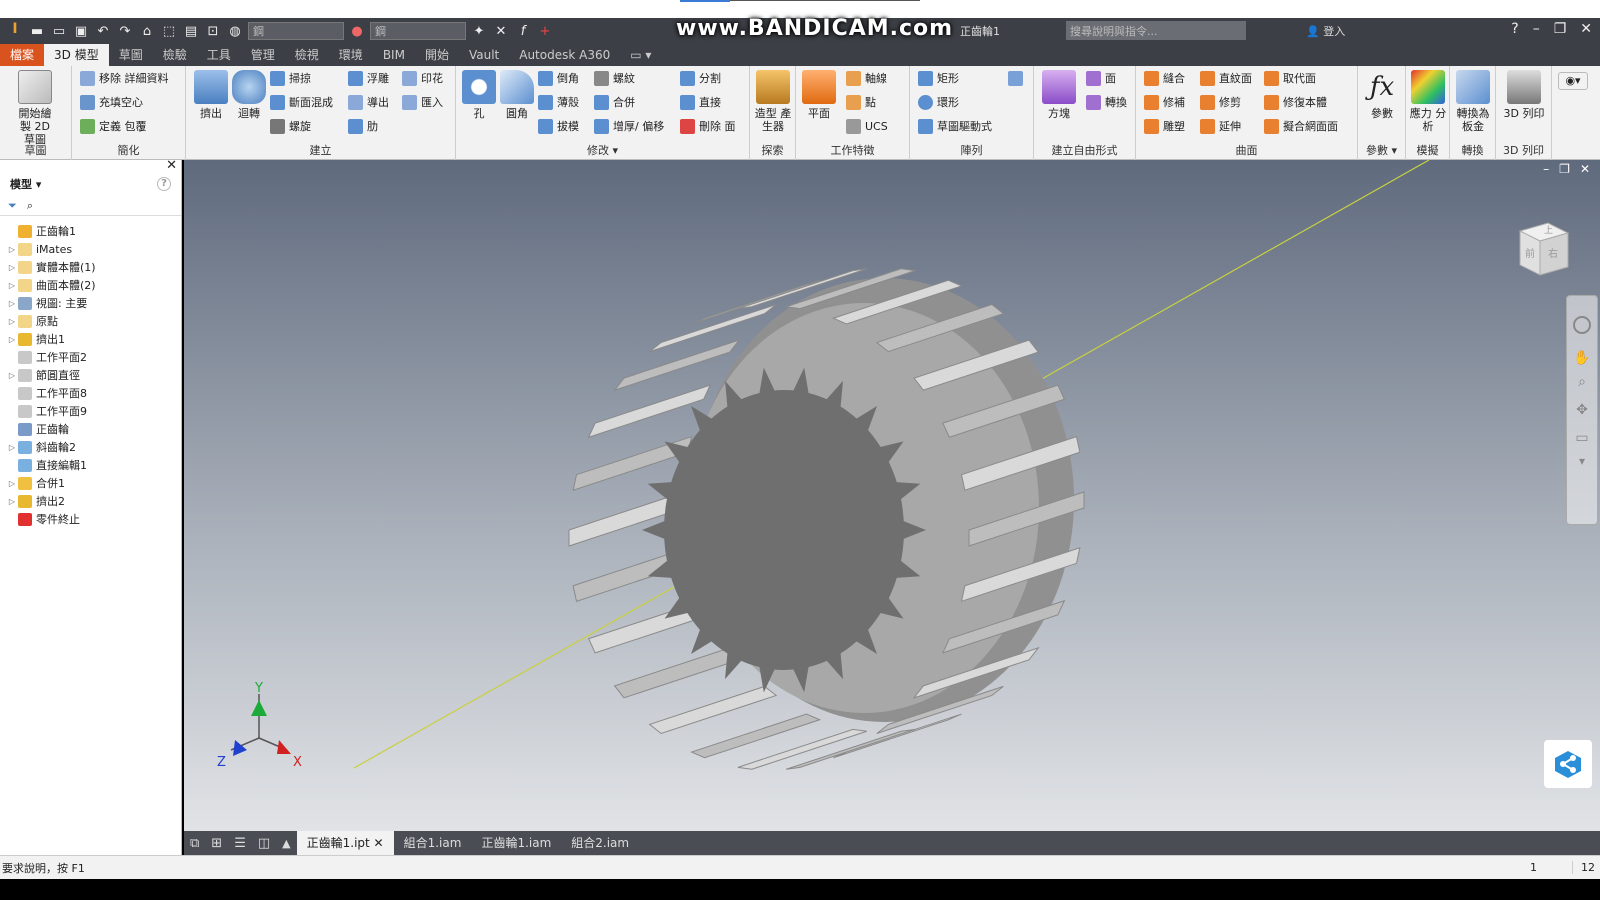 The image size is (1600, 900). I want to click on fx-icon: f, so click(523, 31).